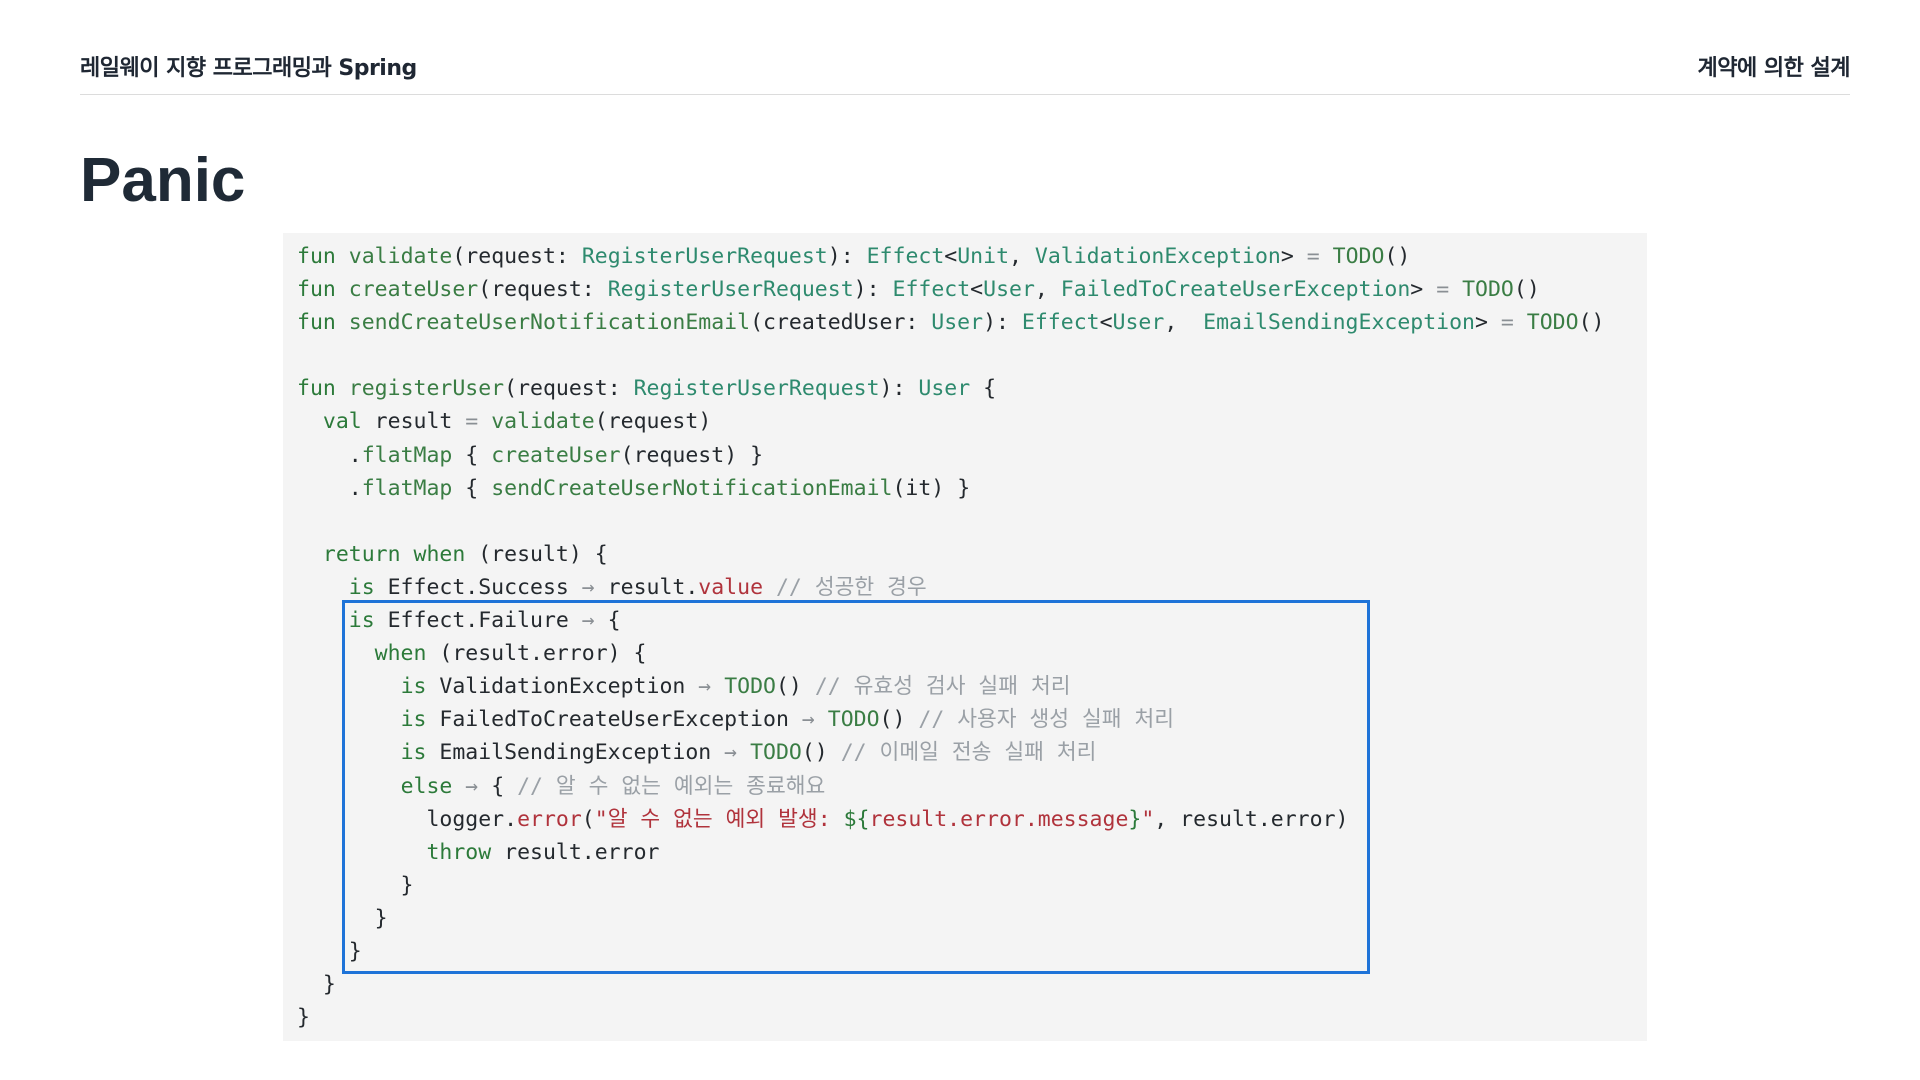 The image size is (1920, 1080). I want to click on code-token: logger., so click(407, 819).